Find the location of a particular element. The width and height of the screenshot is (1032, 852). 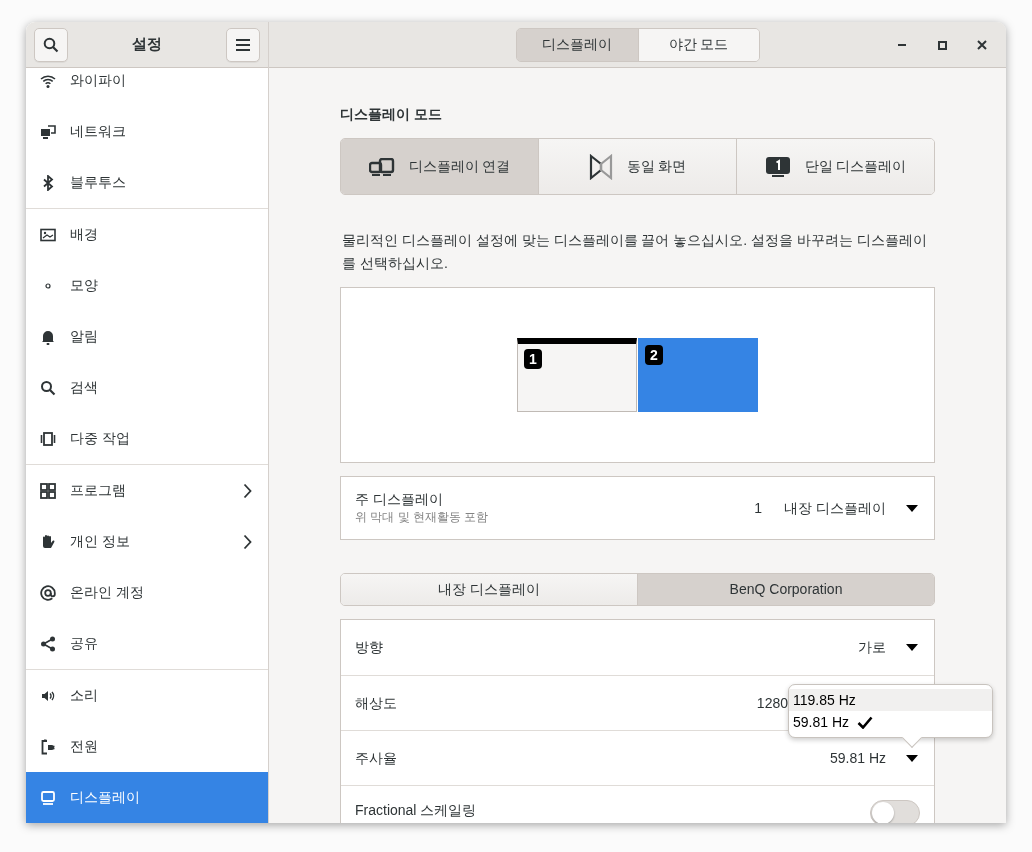

toggle-switch is located at coordinates (895, 811).